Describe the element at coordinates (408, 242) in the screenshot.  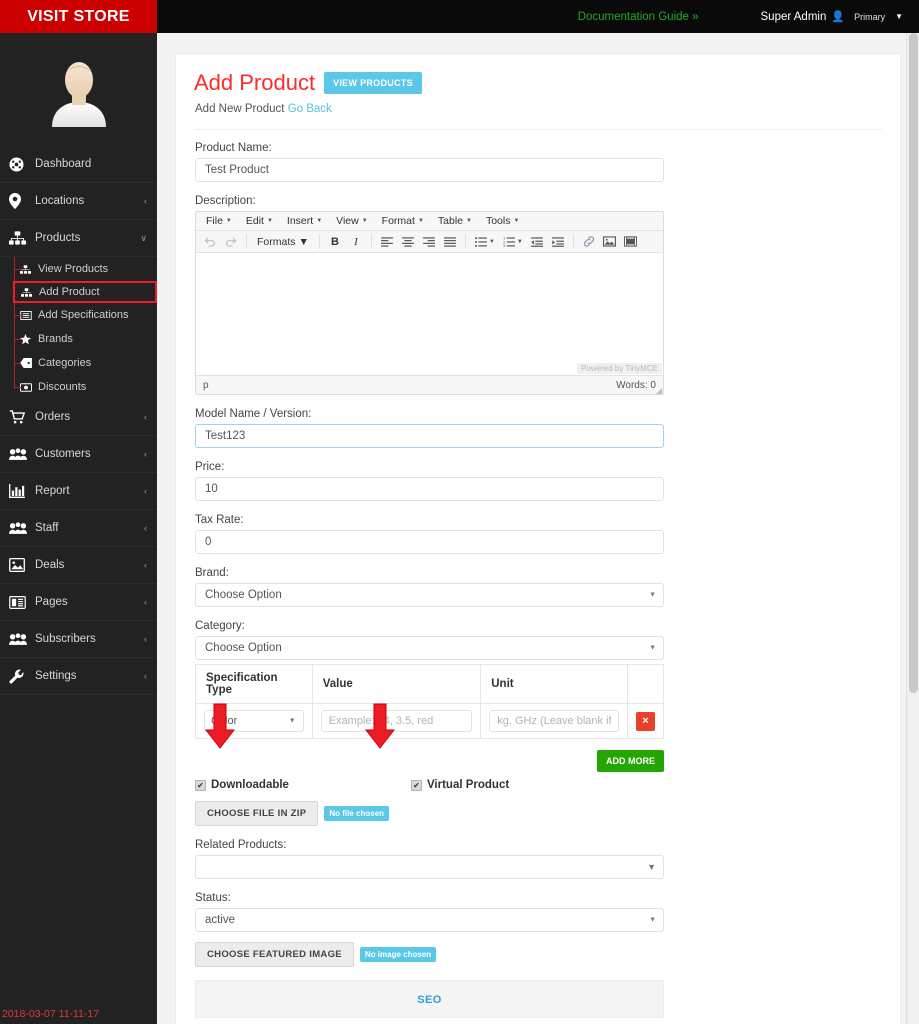
I see `align-center-icon` at that location.